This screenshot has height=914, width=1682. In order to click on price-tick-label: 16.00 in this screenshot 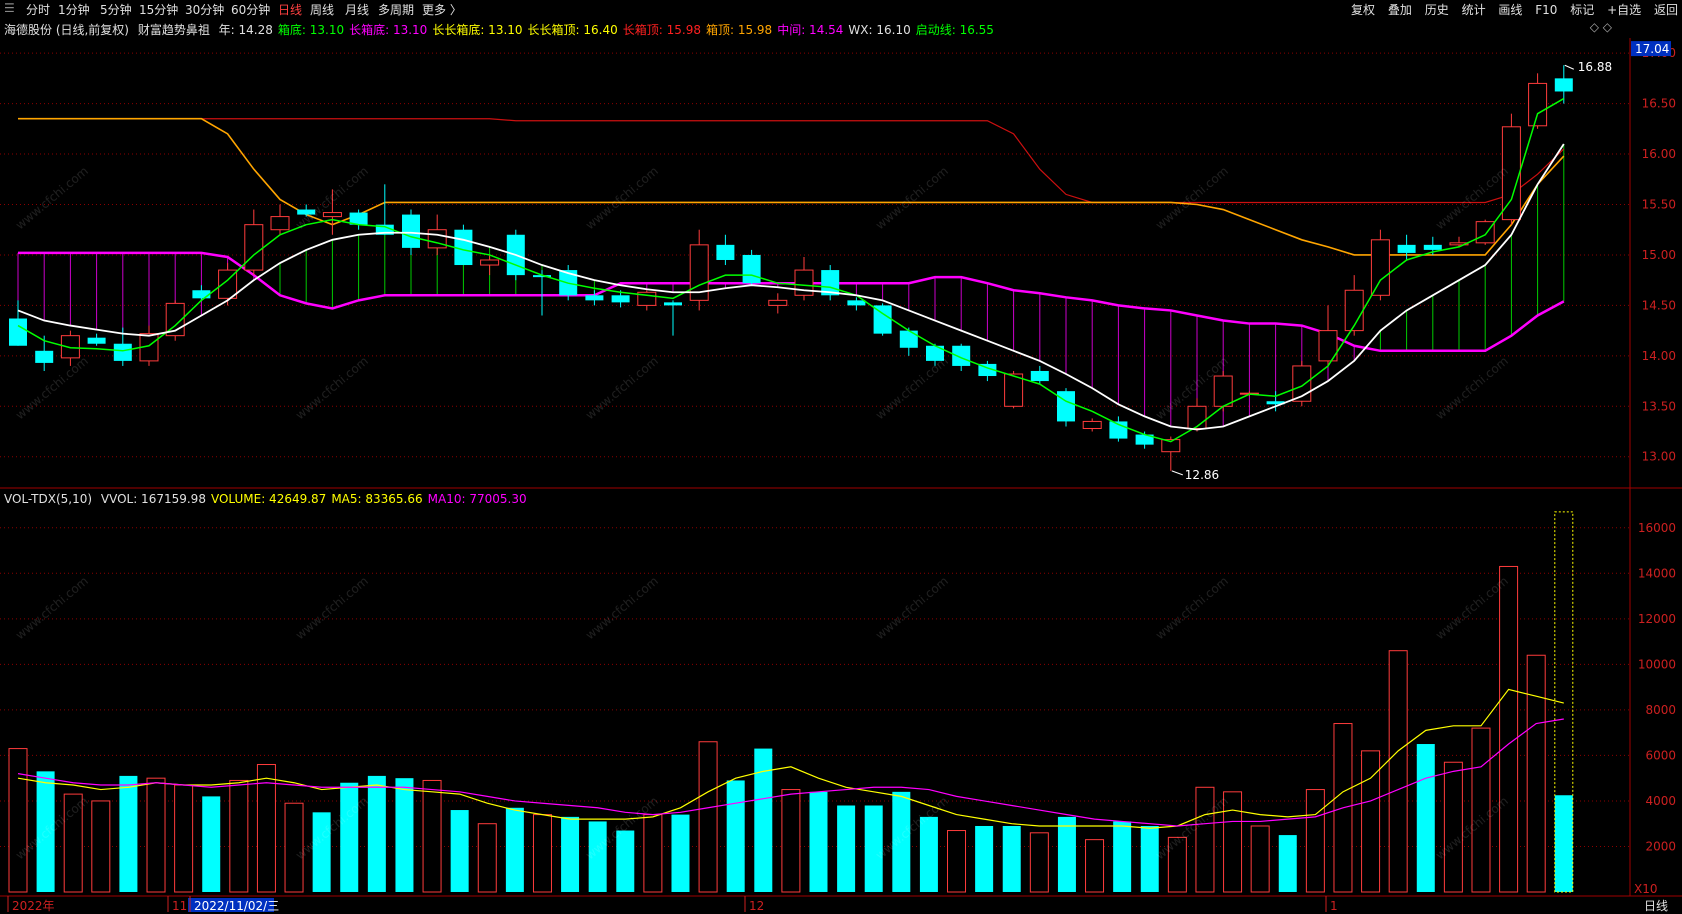, I will do `click(1659, 154)`.